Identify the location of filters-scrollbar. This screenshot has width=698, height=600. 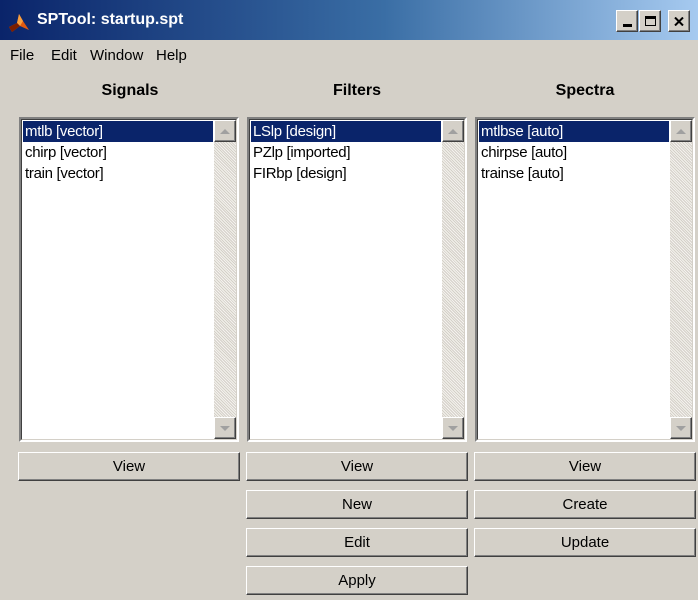
(453, 279).